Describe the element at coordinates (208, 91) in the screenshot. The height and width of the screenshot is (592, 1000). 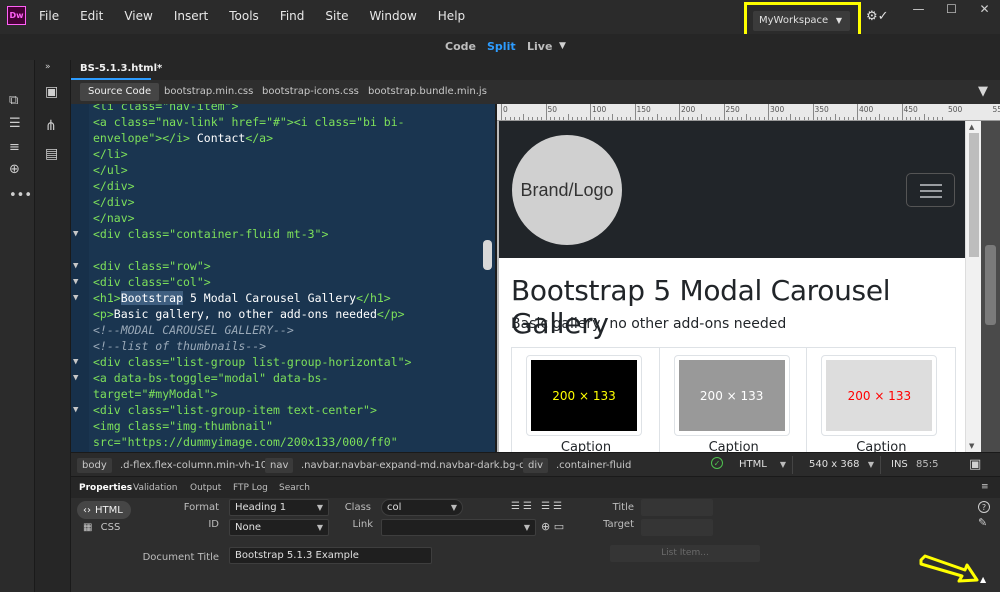
I see `related-file-bootstrap-css: bootstrap.min.css` at that location.